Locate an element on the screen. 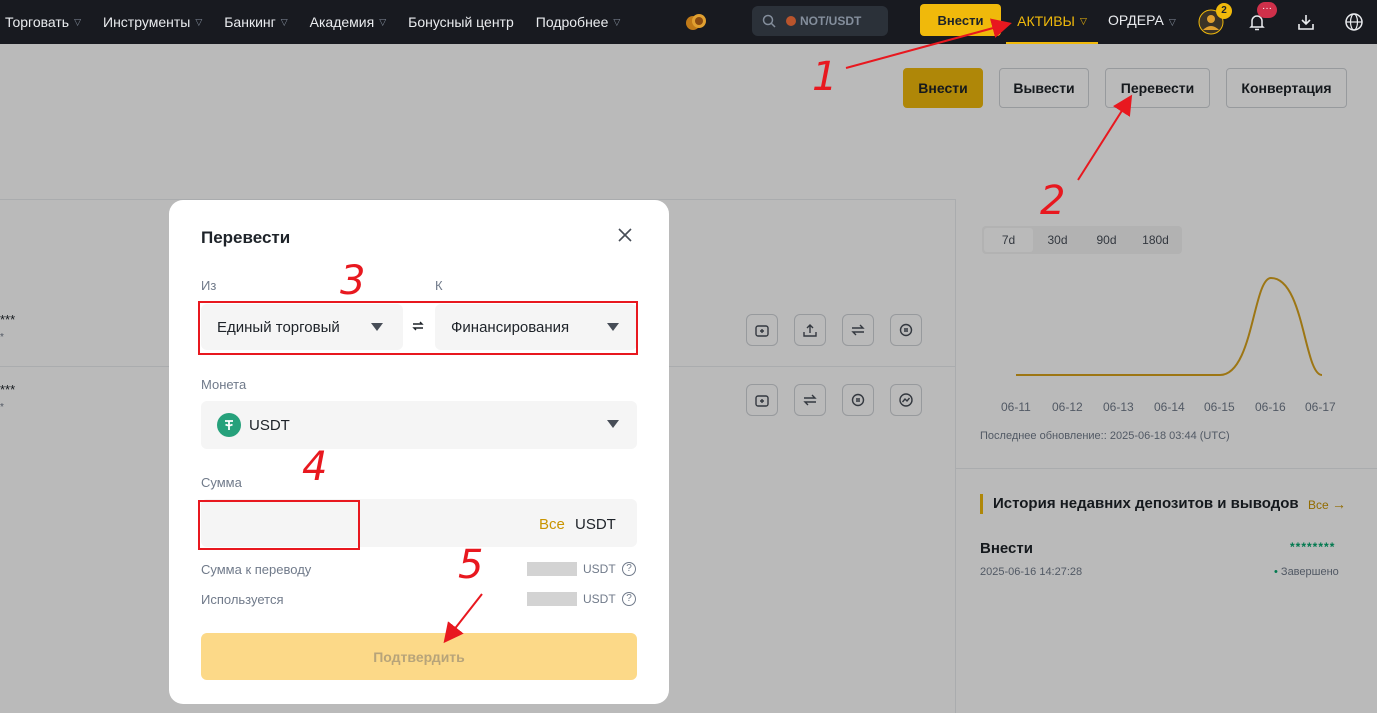  used-label: Используется is located at coordinates (242, 599).